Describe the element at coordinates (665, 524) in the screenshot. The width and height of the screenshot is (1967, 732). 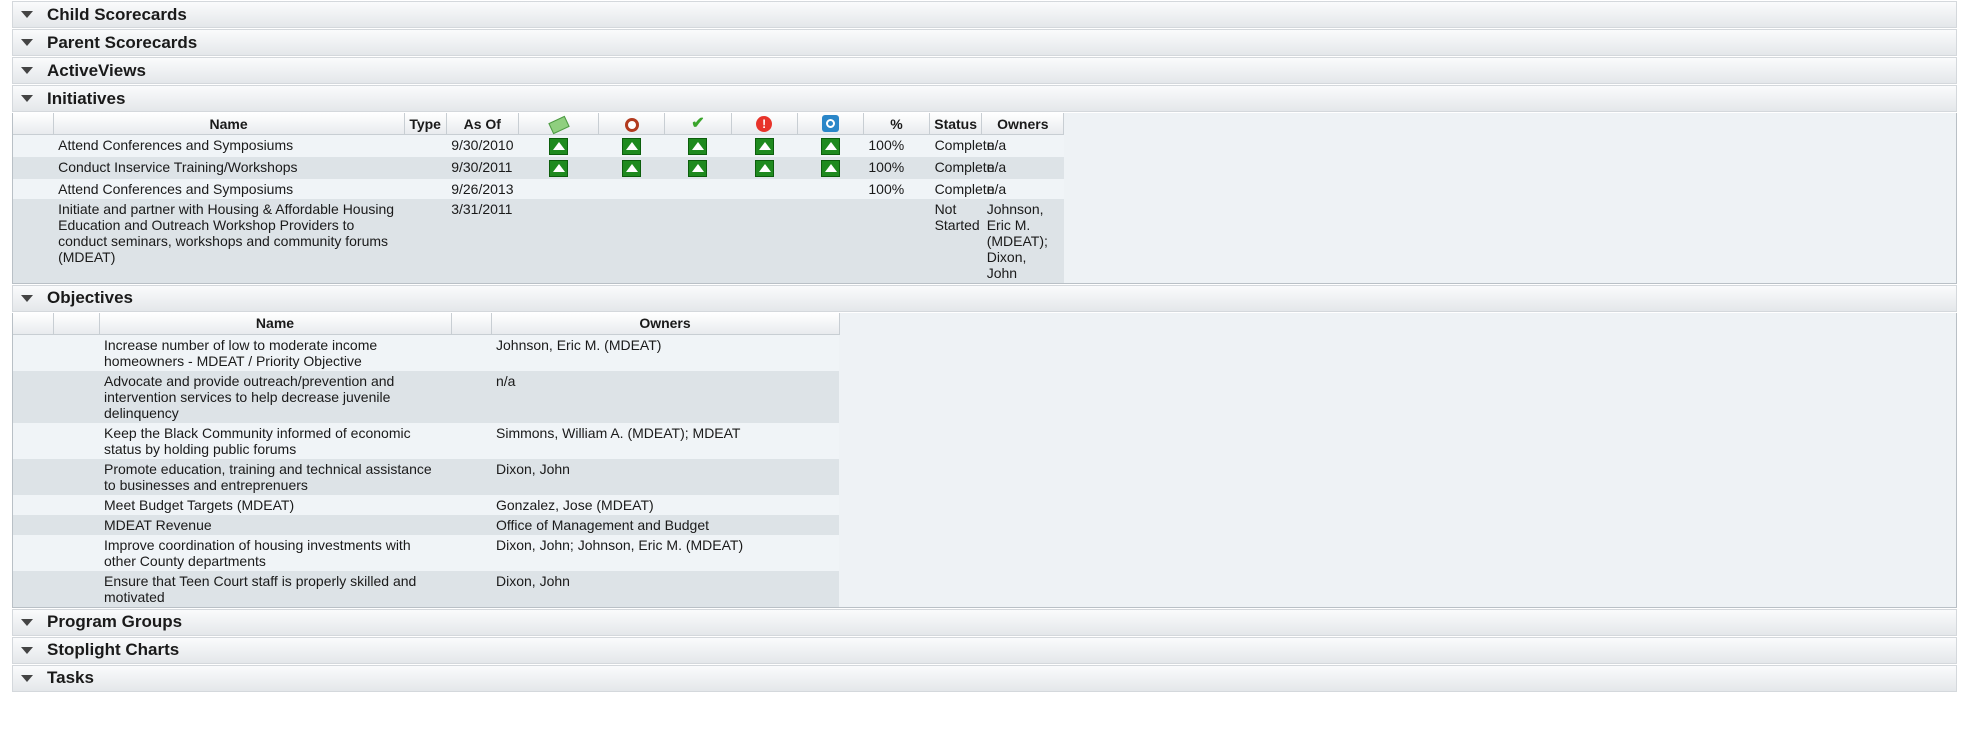
I see `objective-owners: Office of Management and Budget` at that location.